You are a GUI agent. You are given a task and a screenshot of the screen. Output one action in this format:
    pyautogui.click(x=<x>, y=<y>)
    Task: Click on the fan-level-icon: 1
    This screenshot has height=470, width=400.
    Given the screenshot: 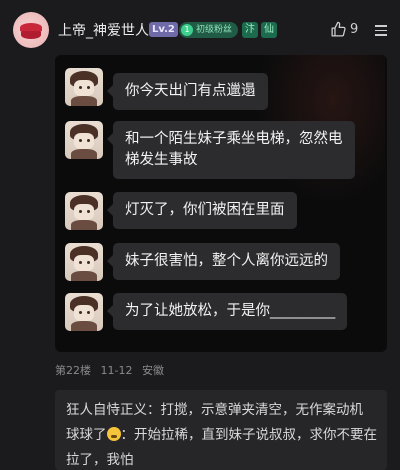 What is the action you would take?
    pyautogui.click(x=187, y=30)
    